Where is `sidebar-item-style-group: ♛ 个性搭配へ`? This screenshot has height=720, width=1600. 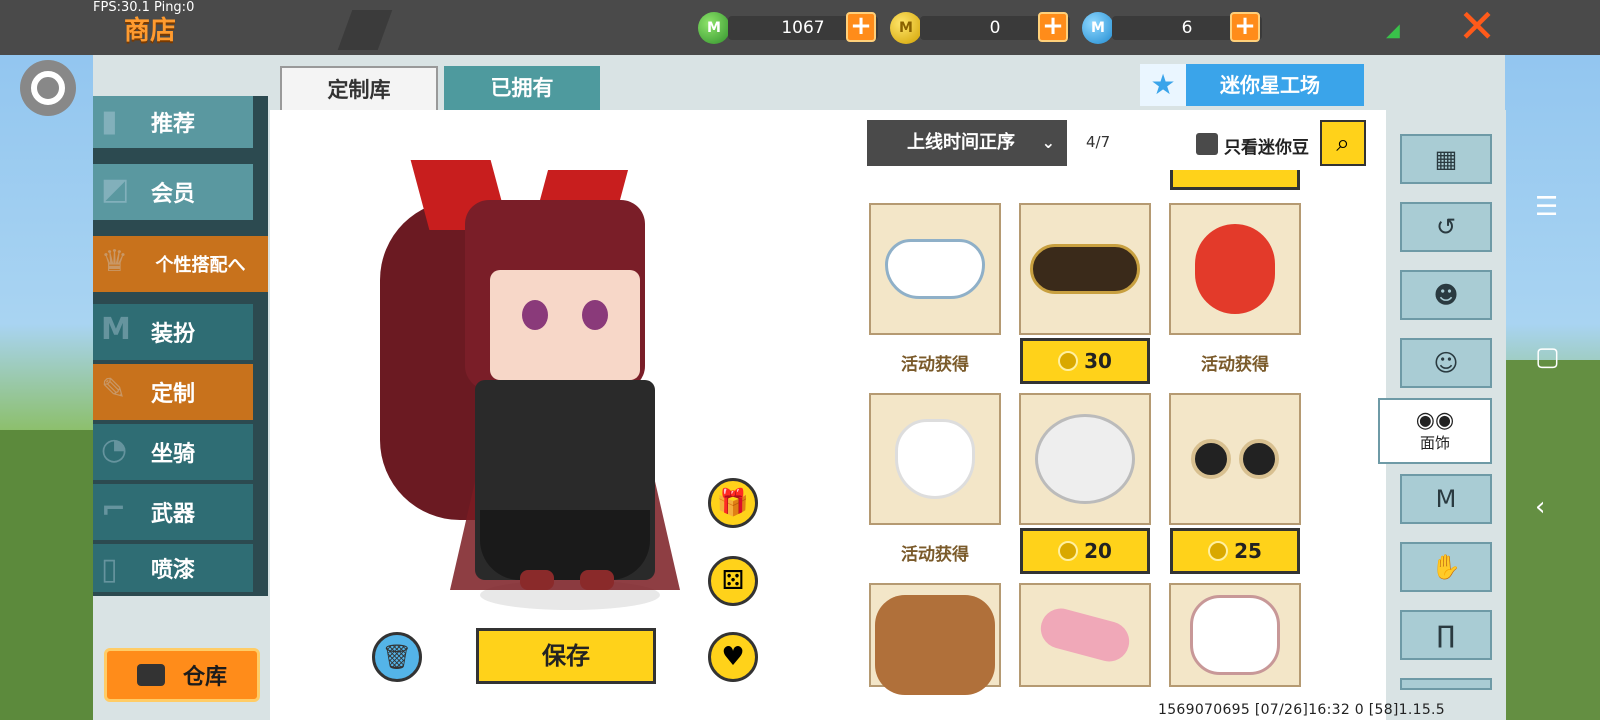
sidebar-item-style-group: ♛ 个性搭配へ is located at coordinates (180, 264).